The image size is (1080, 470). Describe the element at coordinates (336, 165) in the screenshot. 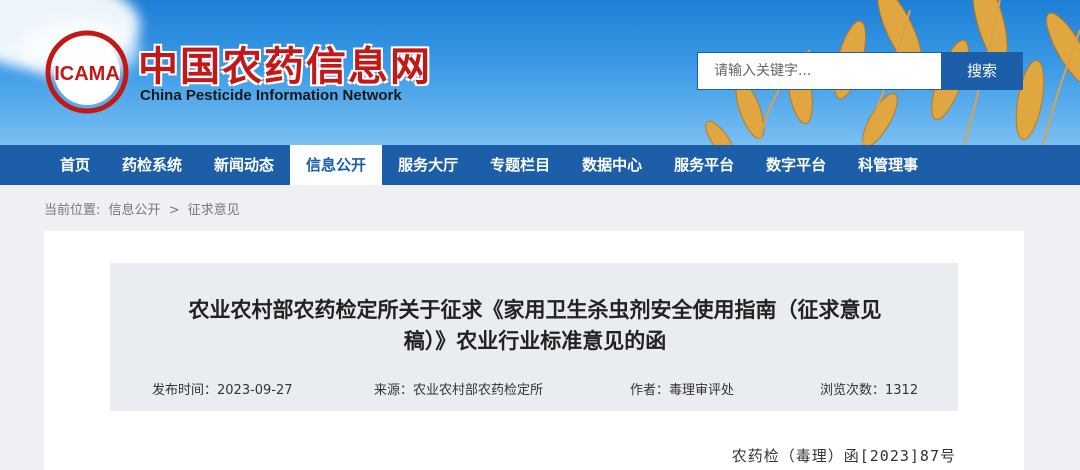

I see `nav-item-info-disclosure: 信息公开` at that location.